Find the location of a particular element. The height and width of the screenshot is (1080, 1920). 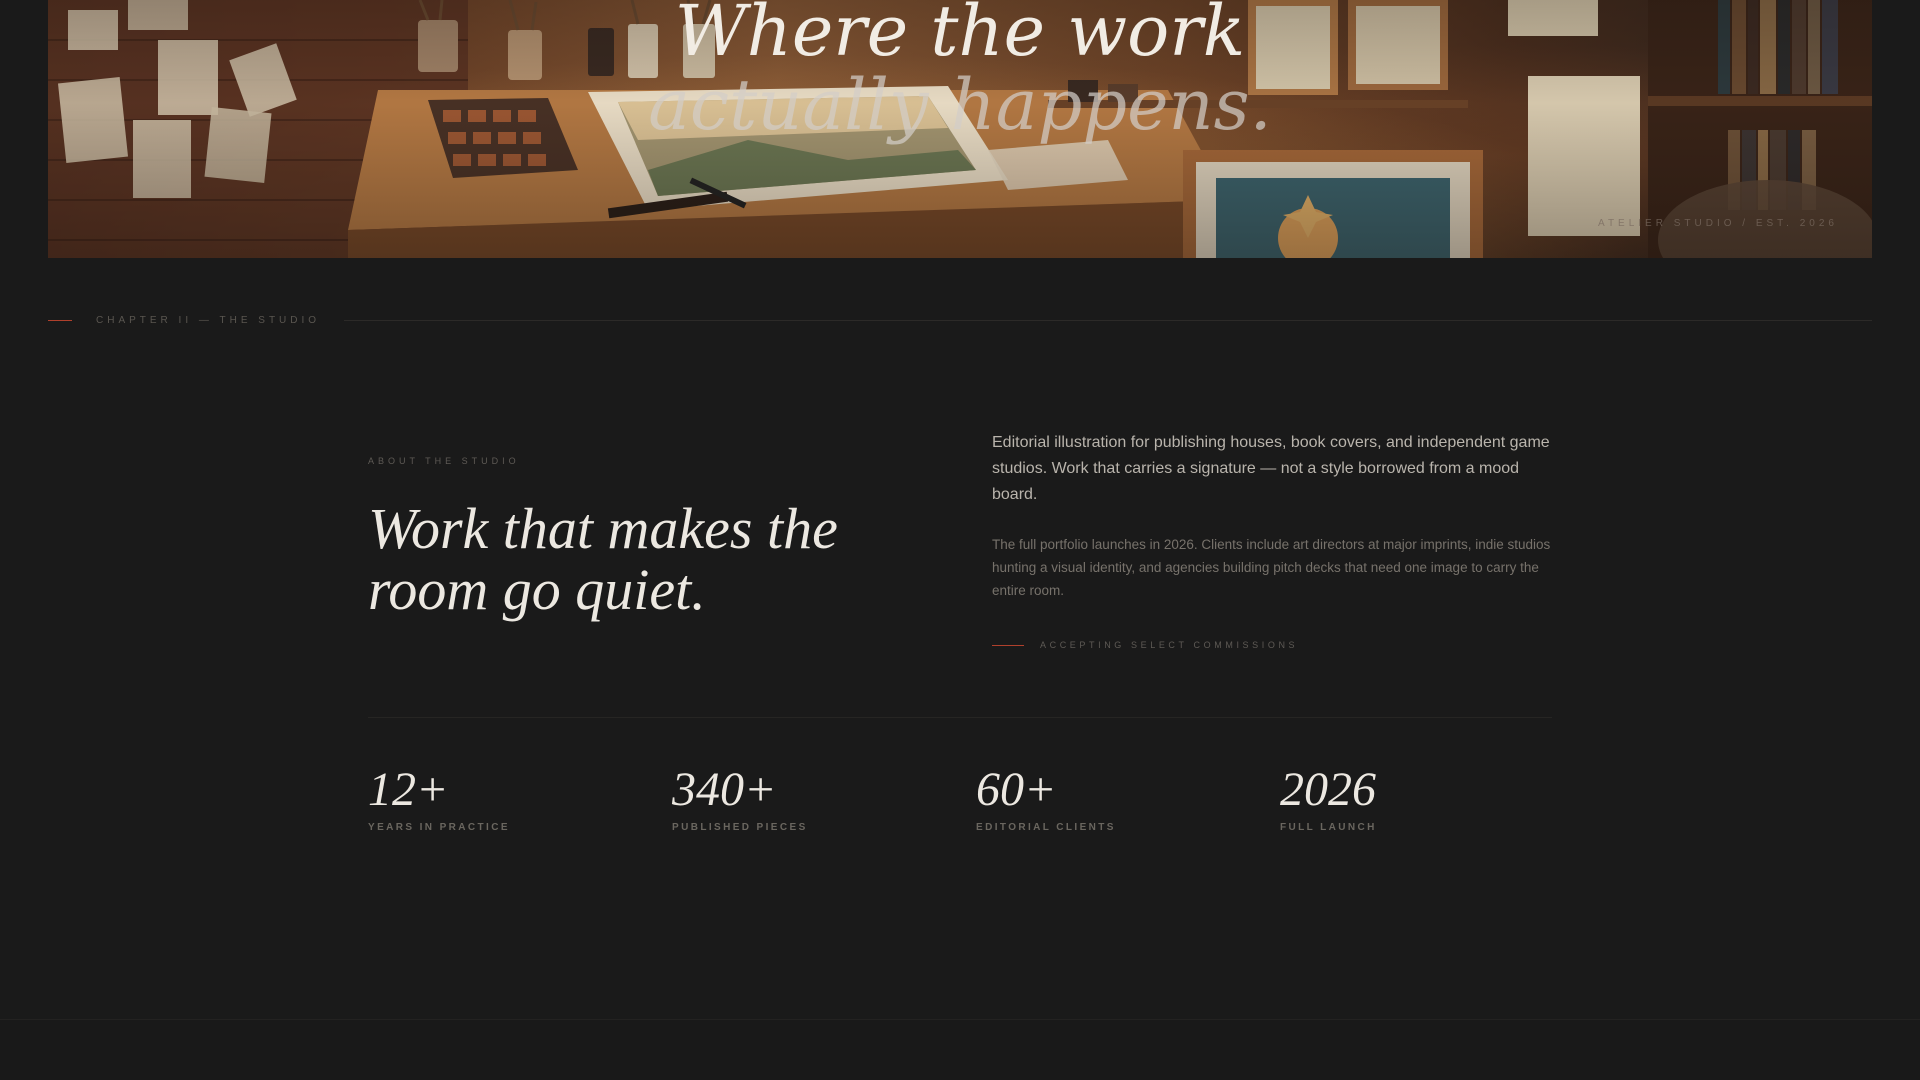

stat-label: FULL LAUNCH is located at coordinates (1328, 827).